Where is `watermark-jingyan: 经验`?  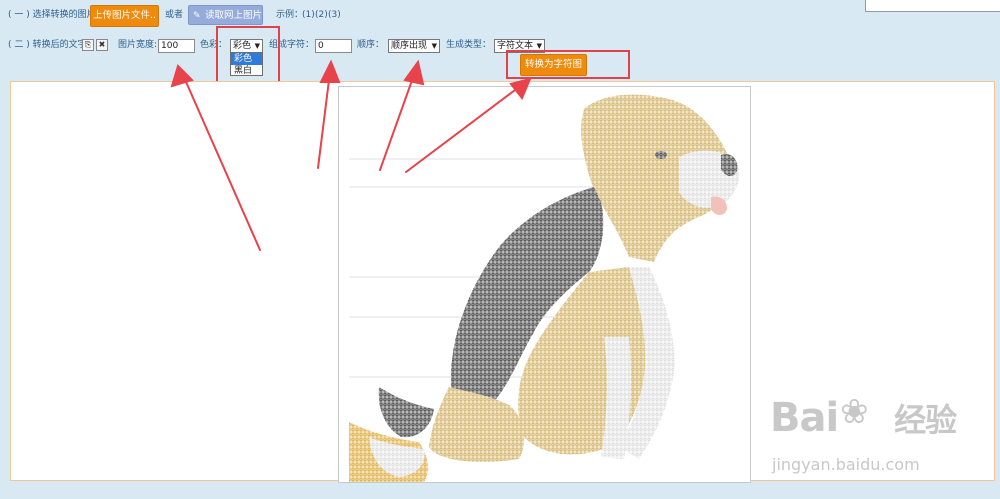
watermark-jingyan: 经验 is located at coordinates (925, 420).